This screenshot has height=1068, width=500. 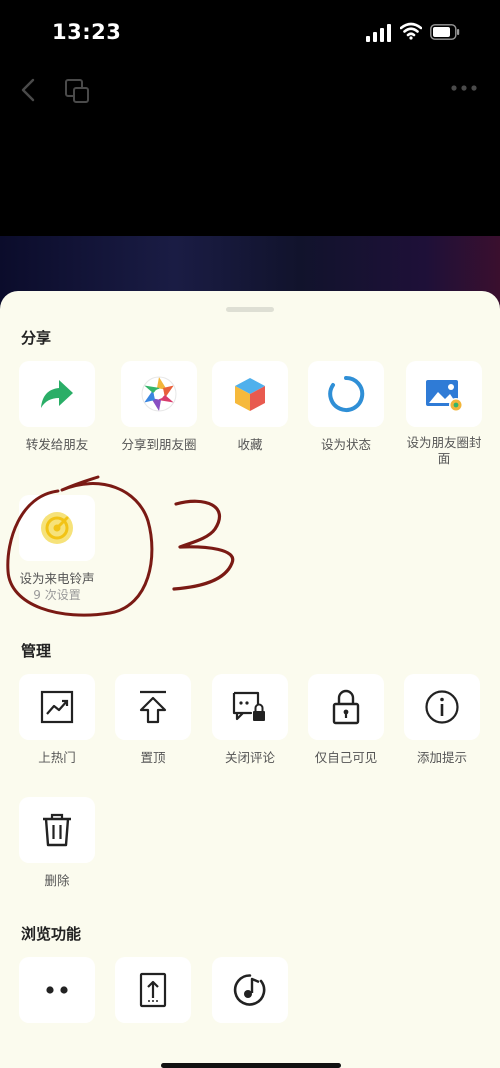 What do you see at coordinates (159, 444) in the screenshot?
I see `share-item-label: 分享到朋友圈` at bounding box center [159, 444].